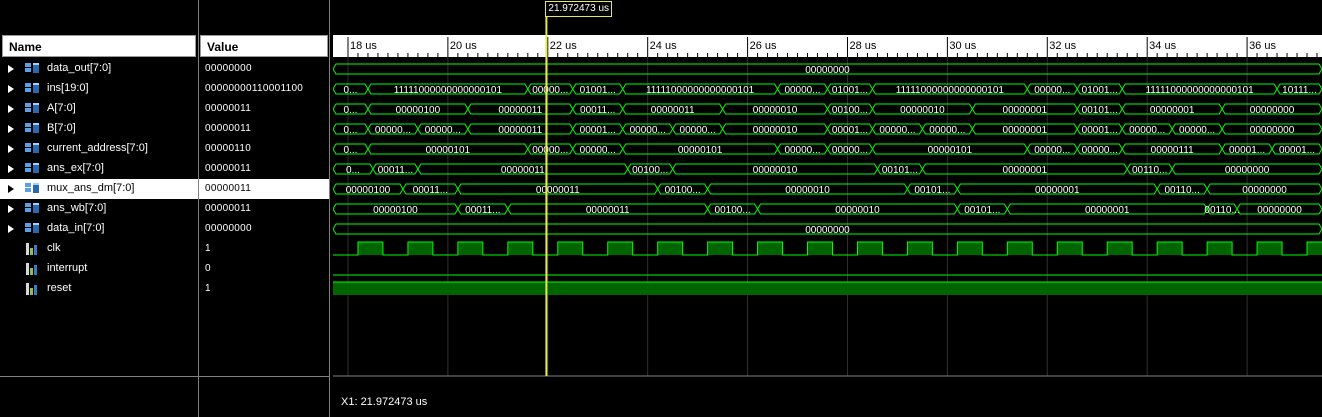  What do you see at coordinates (950, 150) in the screenshot?
I see `bus-value-label: 00000101` at bounding box center [950, 150].